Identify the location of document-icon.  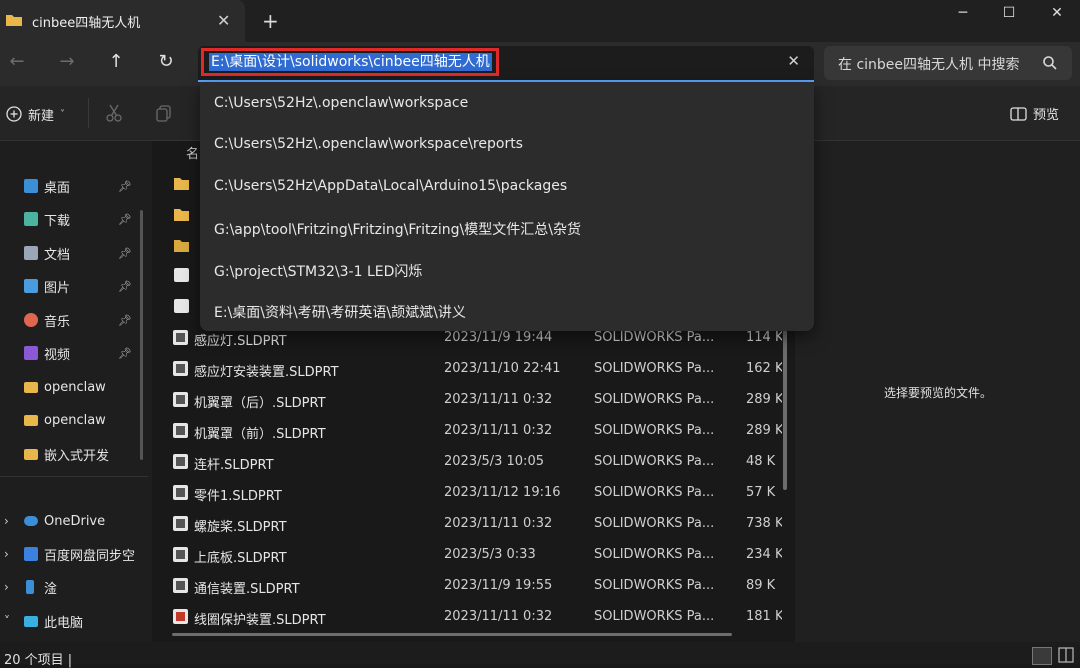
(31, 253).